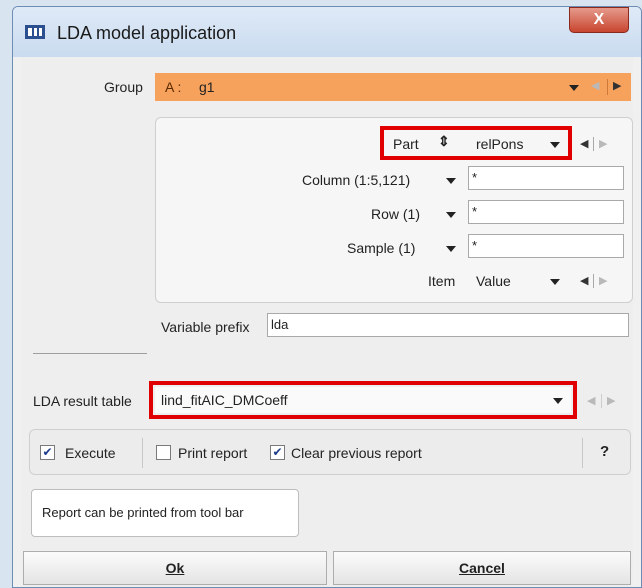 The width and height of the screenshot is (642, 588). Describe the element at coordinates (406, 144) in the screenshot. I see `part-label: Part` at that location.